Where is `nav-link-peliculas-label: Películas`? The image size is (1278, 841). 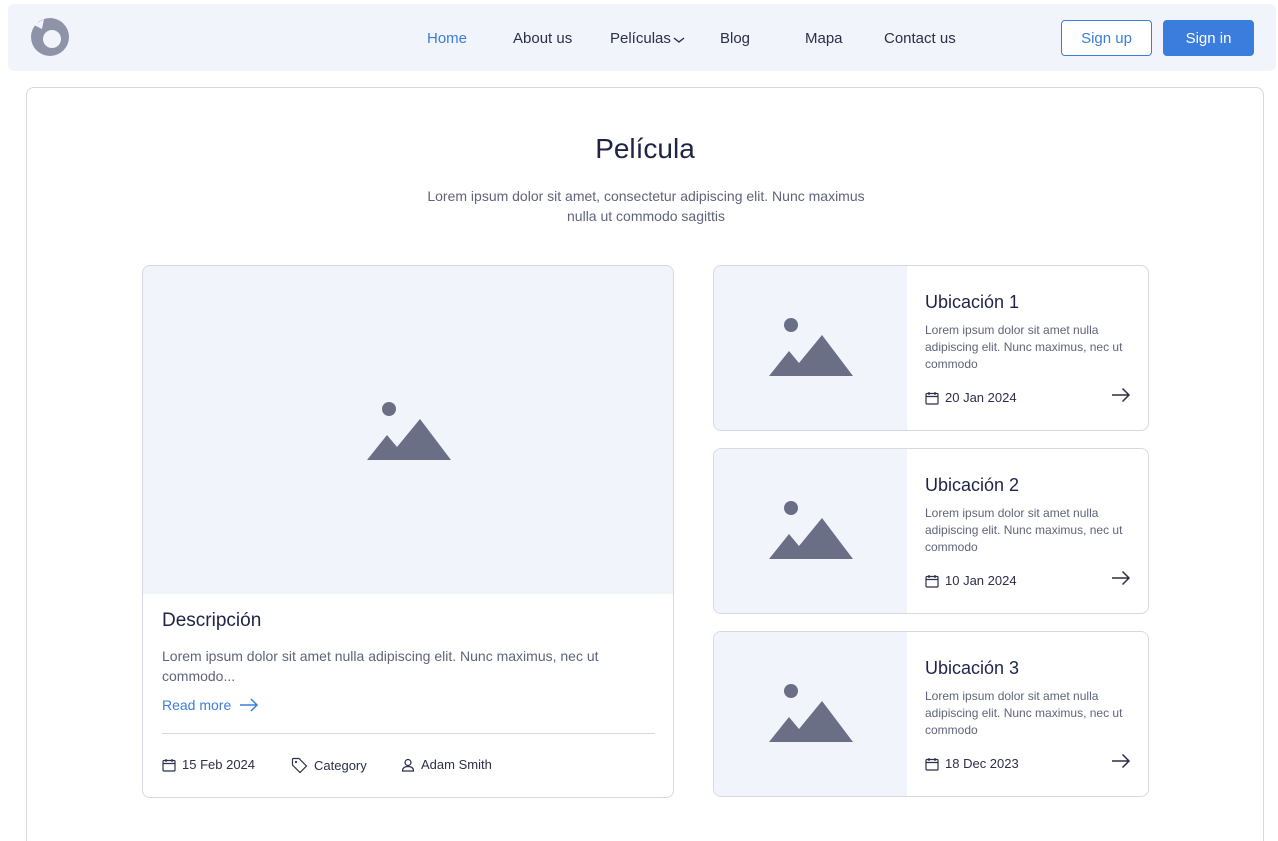 nav-link-peliculas-label: Películas is located at coordinates (640, 38).